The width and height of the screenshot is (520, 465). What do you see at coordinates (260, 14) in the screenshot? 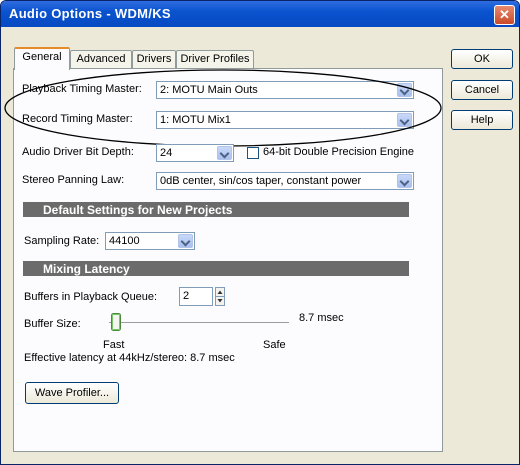
I see `title-bar: Audio Options - WDM/KS ✕` at bounding box center [260, 14].